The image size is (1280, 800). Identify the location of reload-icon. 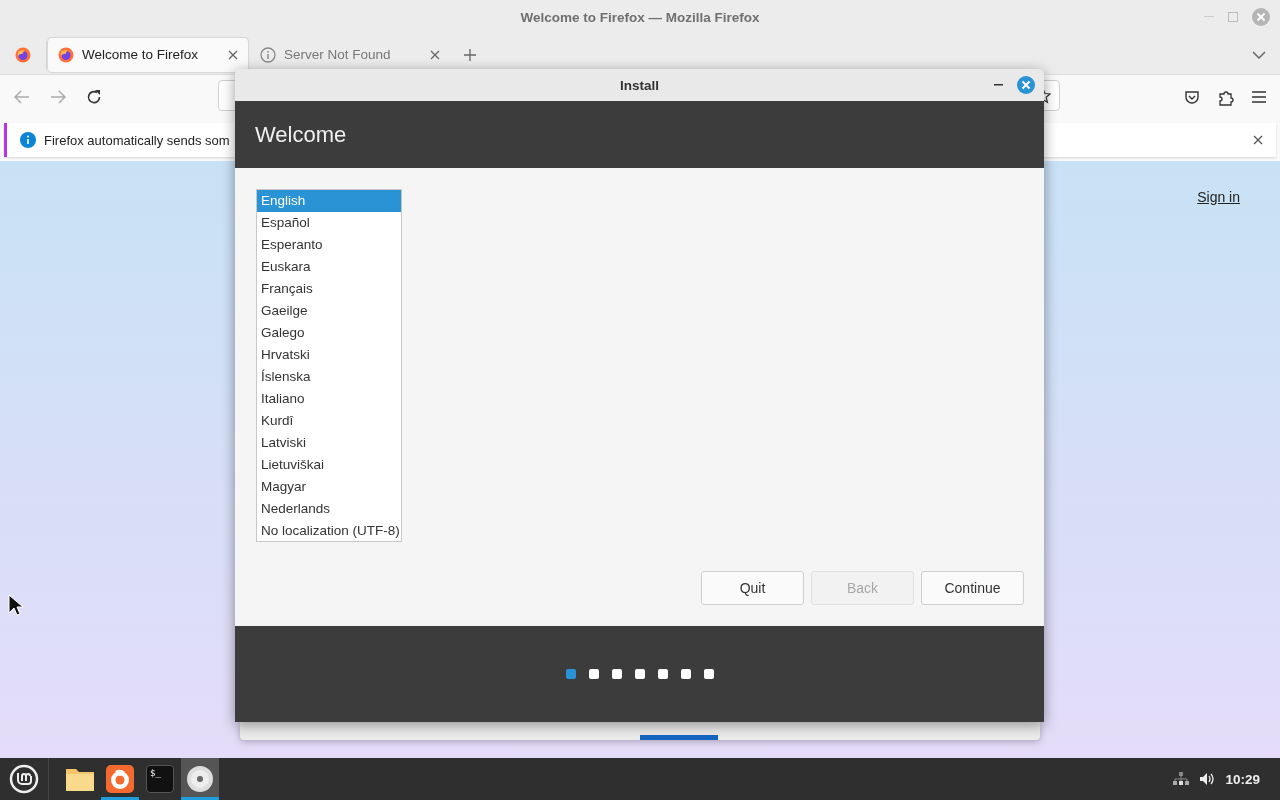
(94, 97).